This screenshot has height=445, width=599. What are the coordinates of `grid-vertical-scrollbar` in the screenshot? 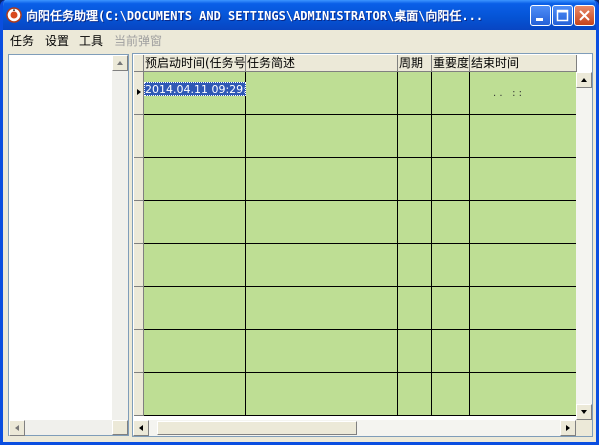 It's located at (584, 246).